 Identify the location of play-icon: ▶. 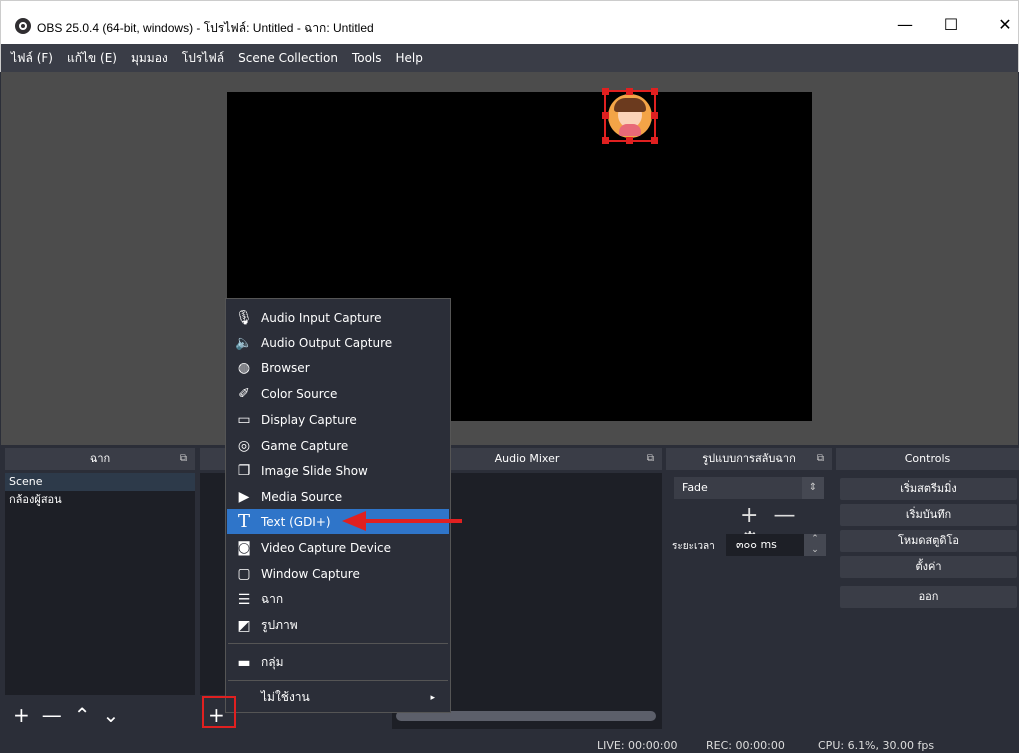
(244, 496).